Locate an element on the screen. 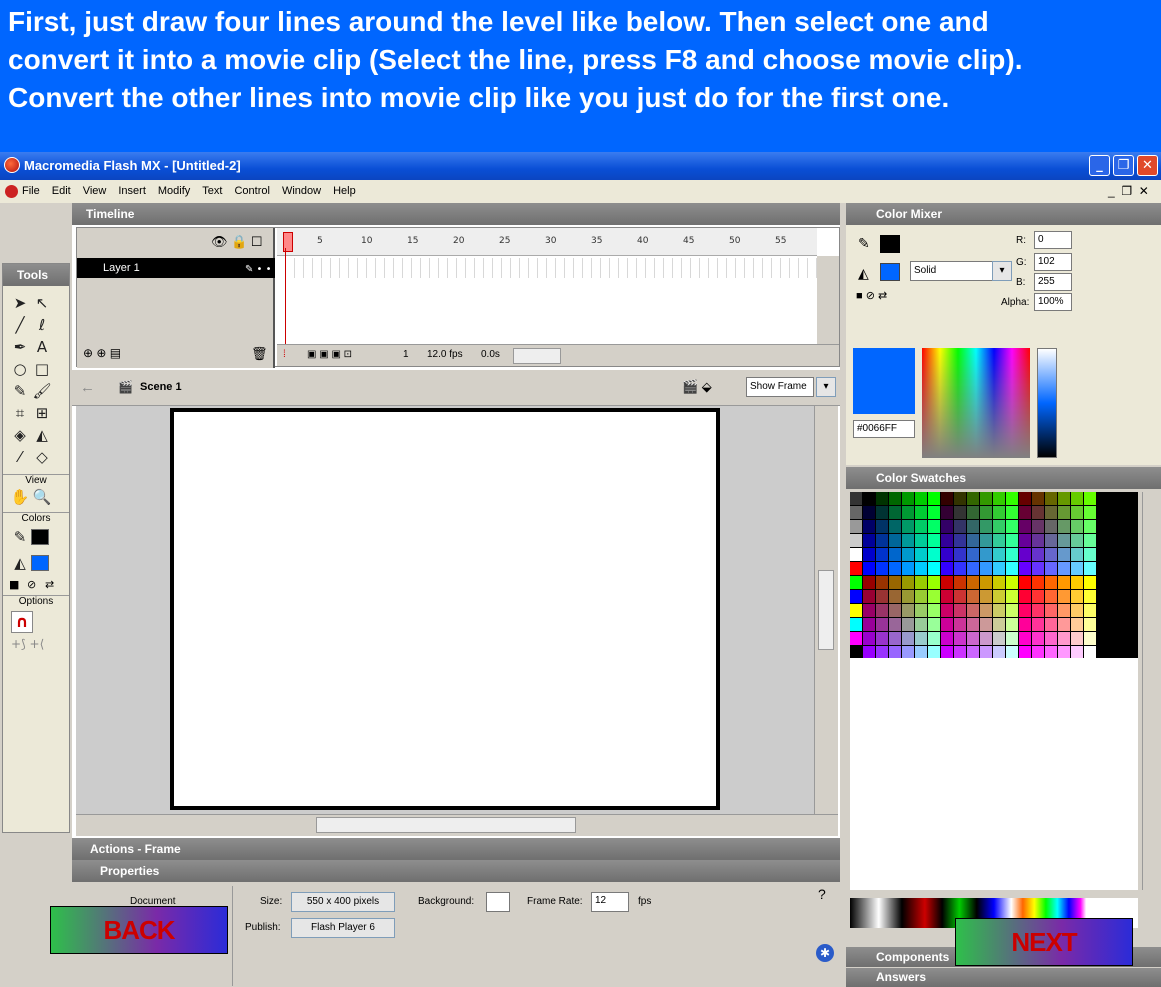 This screenshot has width=1161, height=987. mixer-fill-swatch is located at coordinates (890, 272).